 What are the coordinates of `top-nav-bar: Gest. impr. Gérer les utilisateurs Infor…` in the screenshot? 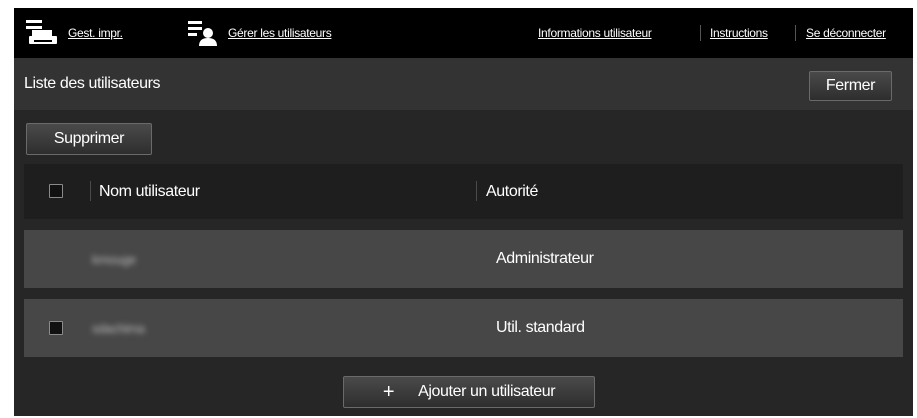 It's located at (463, 33).